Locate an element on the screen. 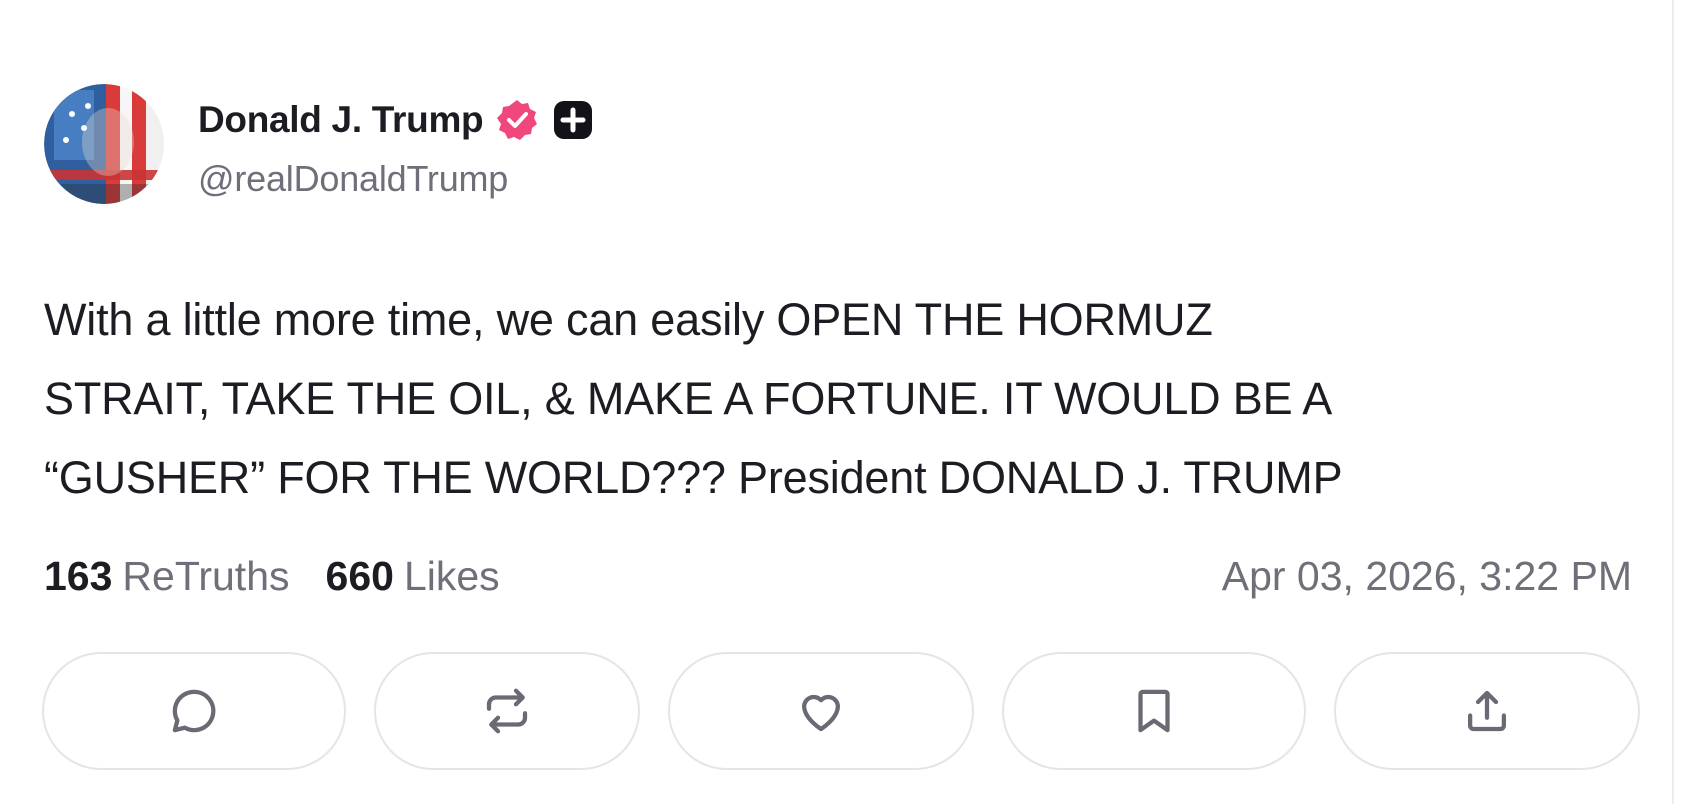 The width and height of the screenshot is (1688, 804). bookmark-icon is located at coordinates (1154, 711).